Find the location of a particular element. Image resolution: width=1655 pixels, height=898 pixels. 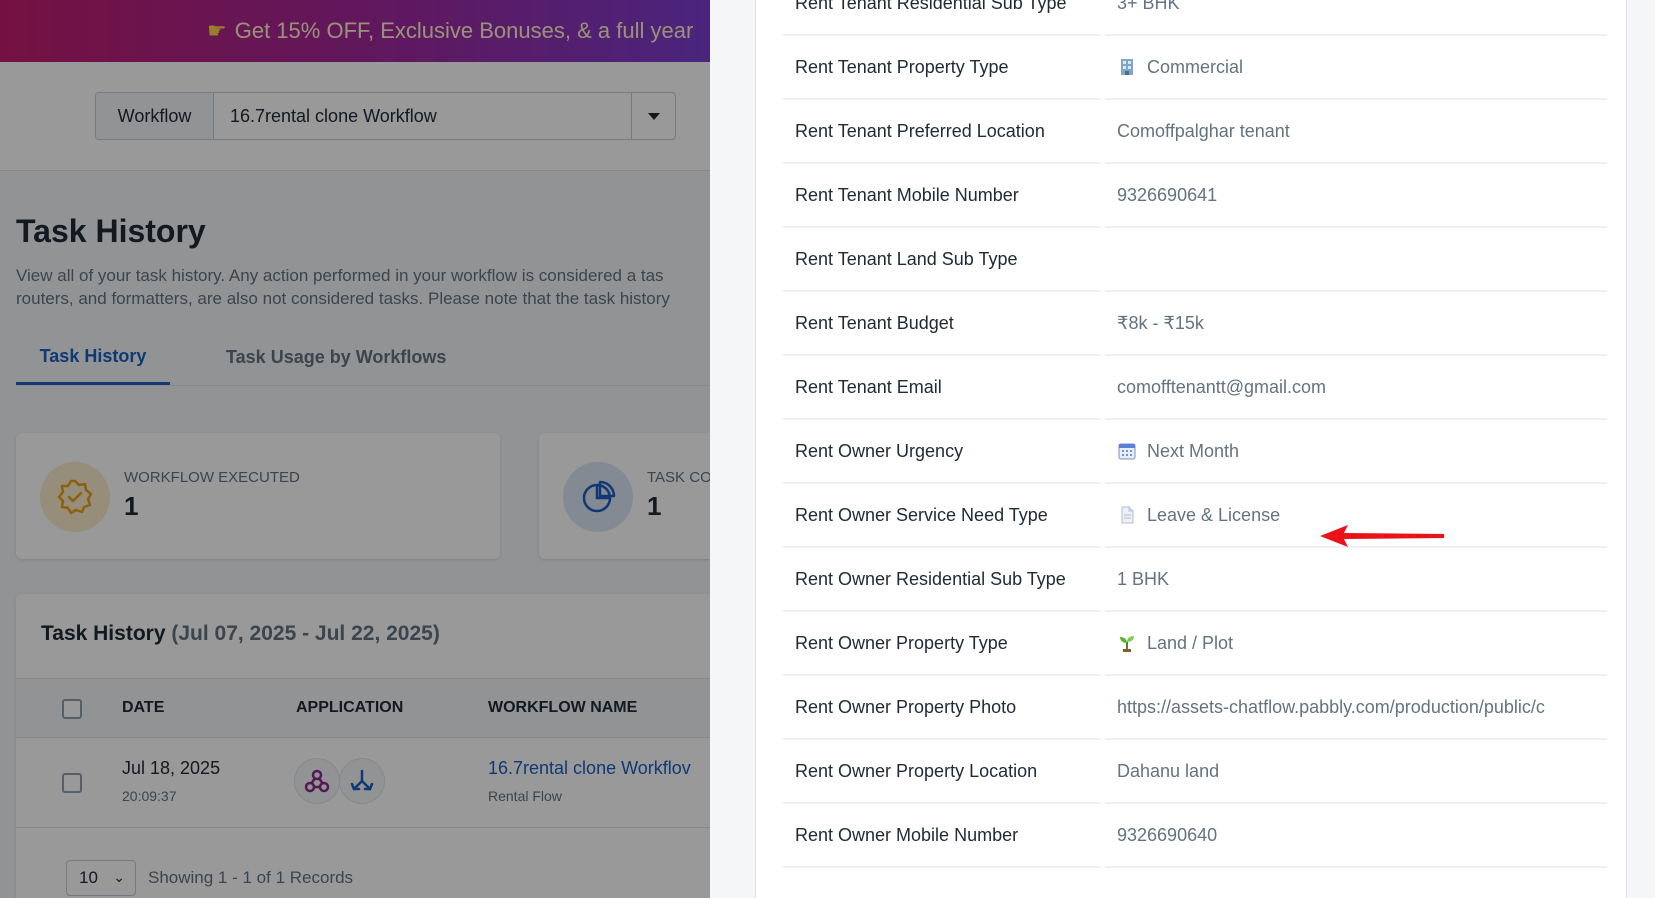

detail-value: Commercial is located at coordinates (1356, 68).